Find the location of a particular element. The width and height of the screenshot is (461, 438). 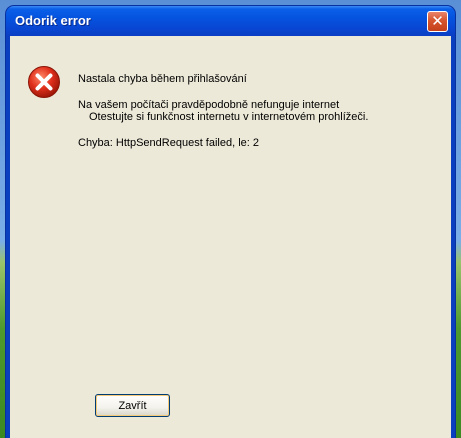

error-icon is located at coordinates (44, 82).